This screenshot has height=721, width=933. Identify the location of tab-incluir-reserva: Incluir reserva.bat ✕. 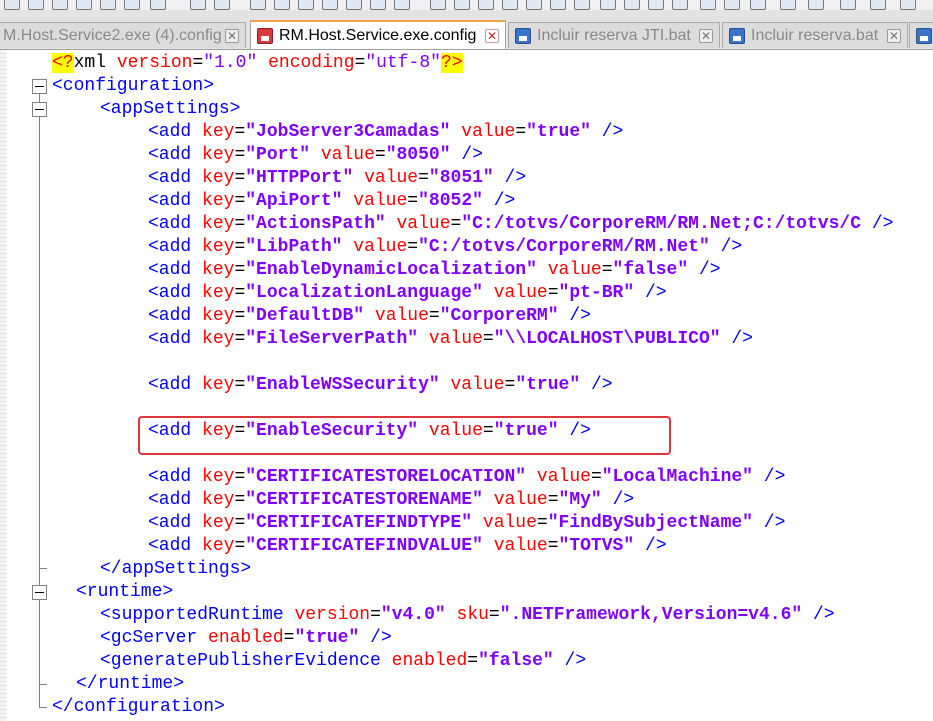
(815, 35).